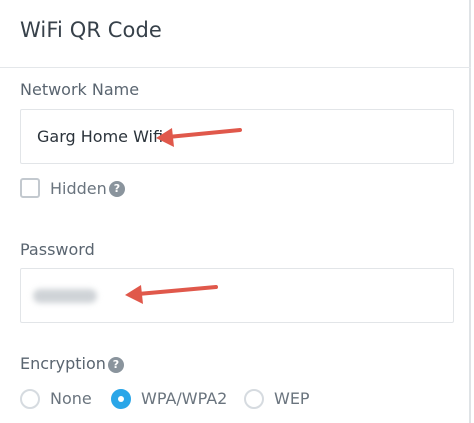 The height and width of the screenshot is (423, 474). I want to click on annotation-arrow-network-icon, so click(199, 137).